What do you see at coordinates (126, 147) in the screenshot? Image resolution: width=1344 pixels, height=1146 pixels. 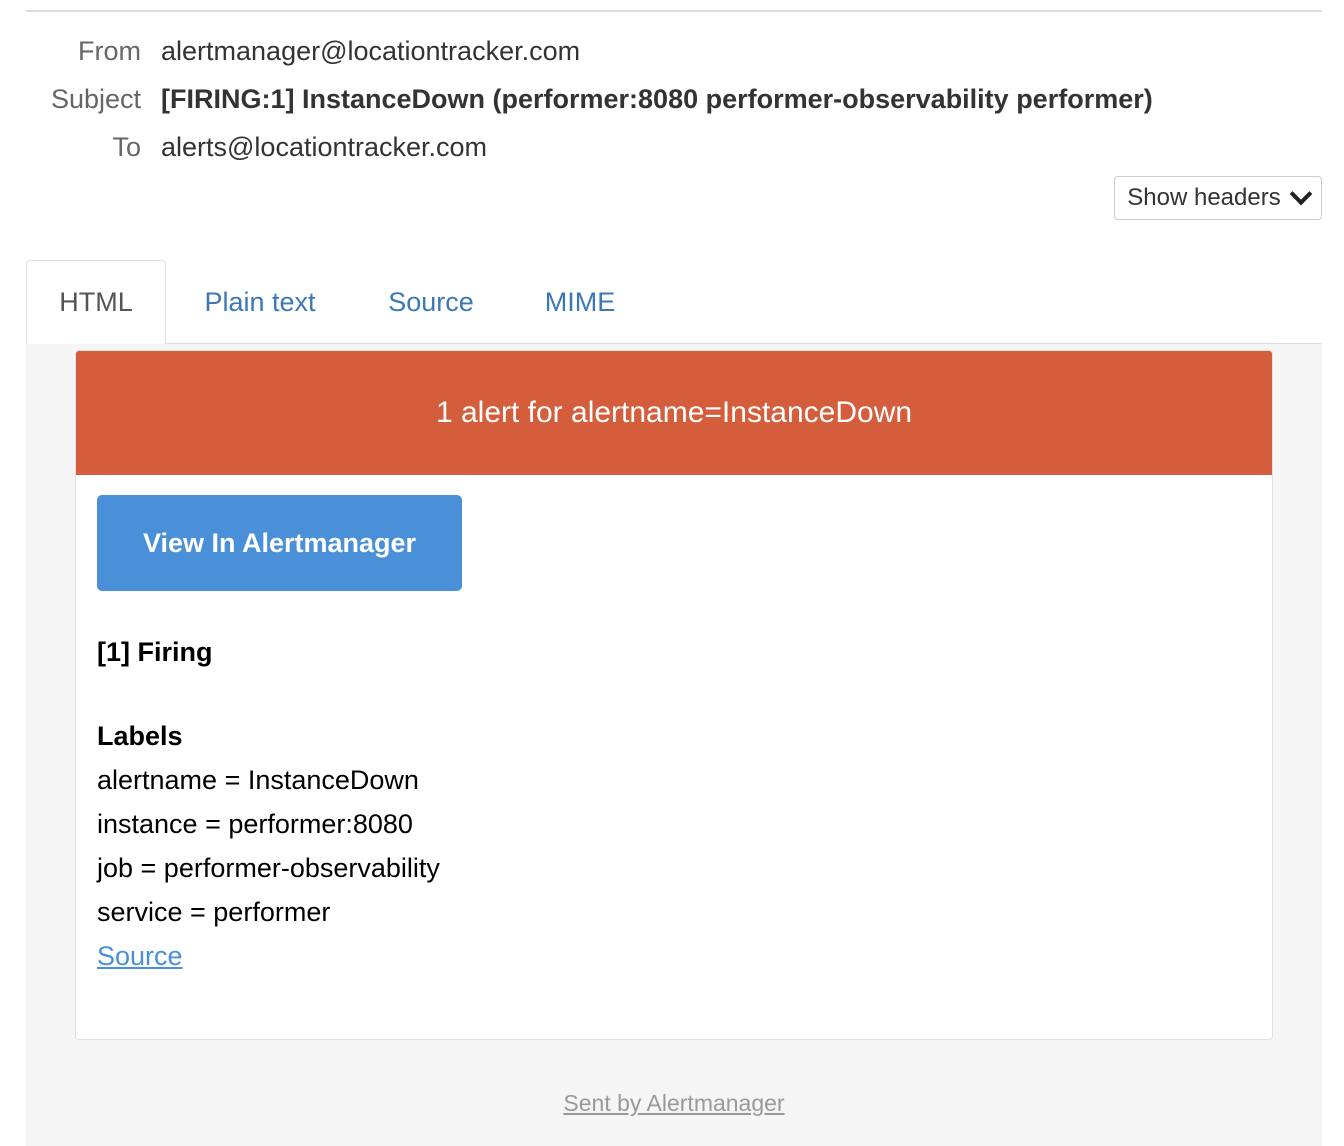 I see `to-label: To` at bounding box center [126, 147].